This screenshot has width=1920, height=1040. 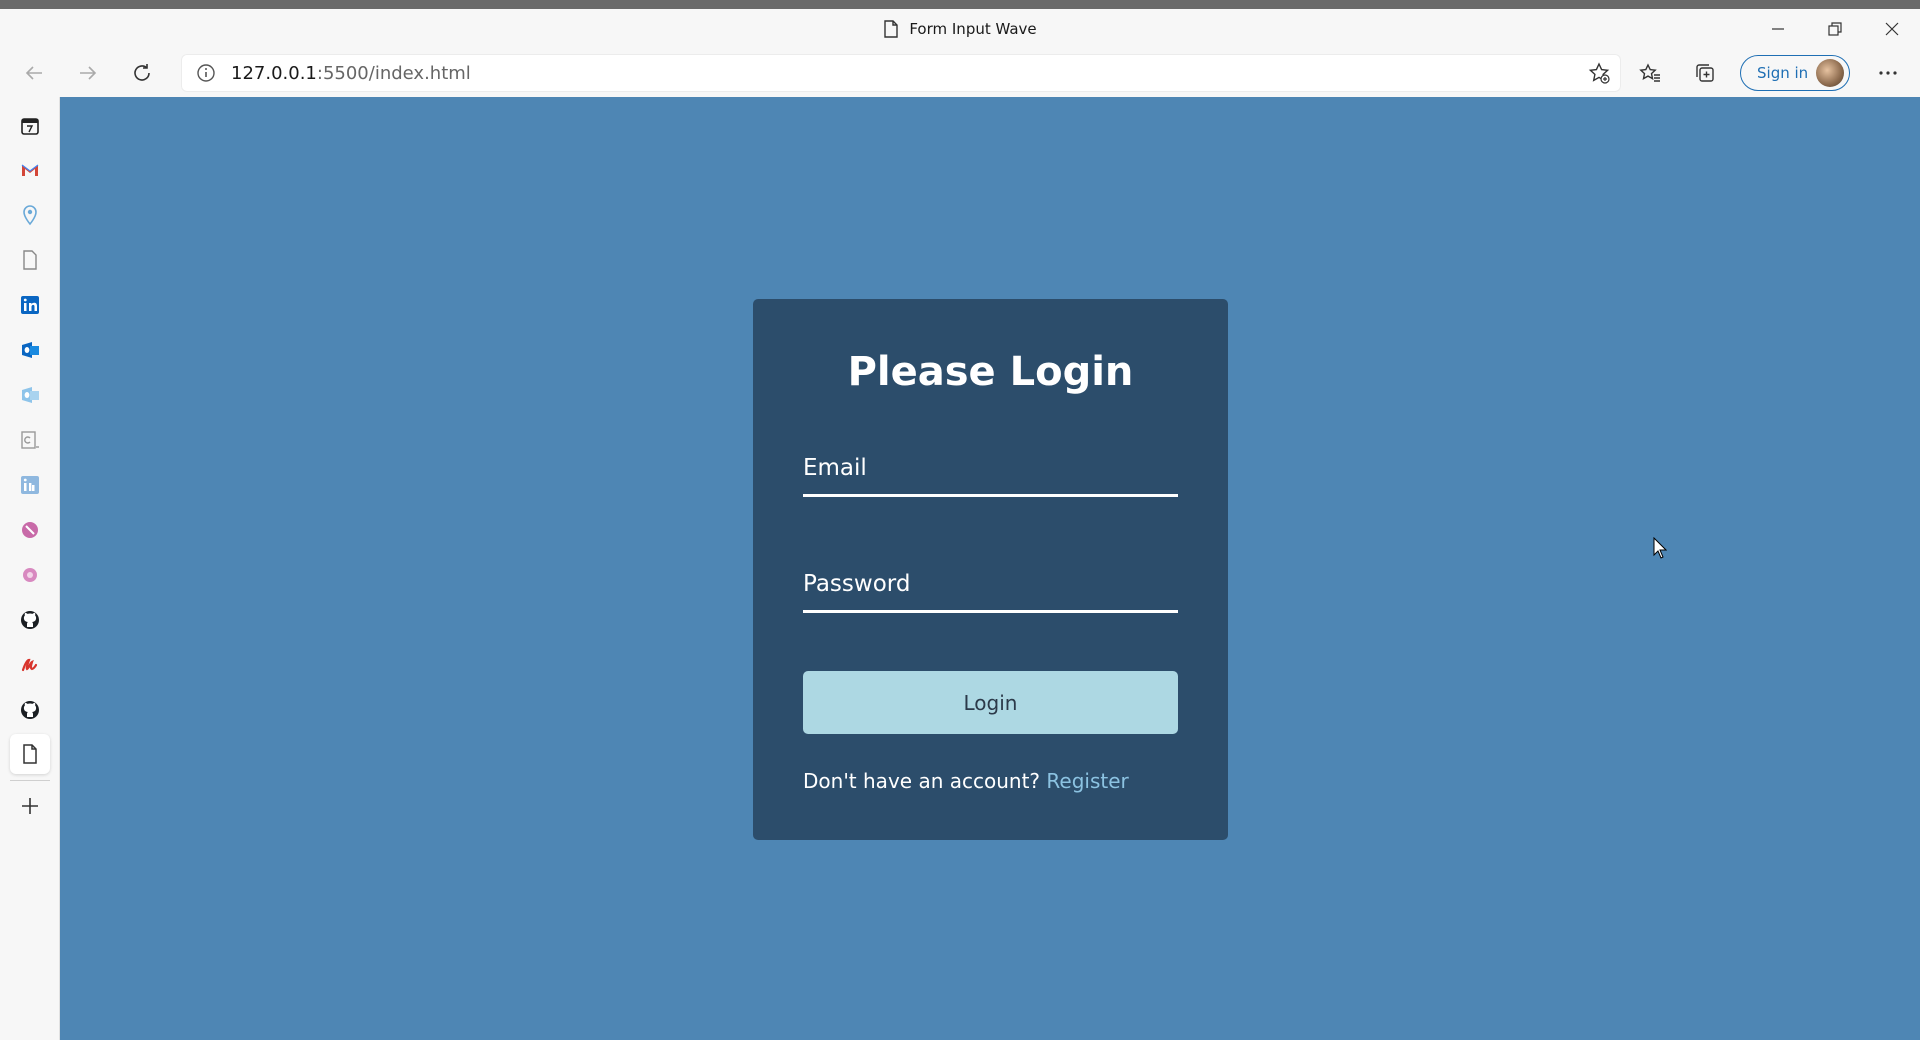 I want to click on window-controls, so click(x=1834, y=29).